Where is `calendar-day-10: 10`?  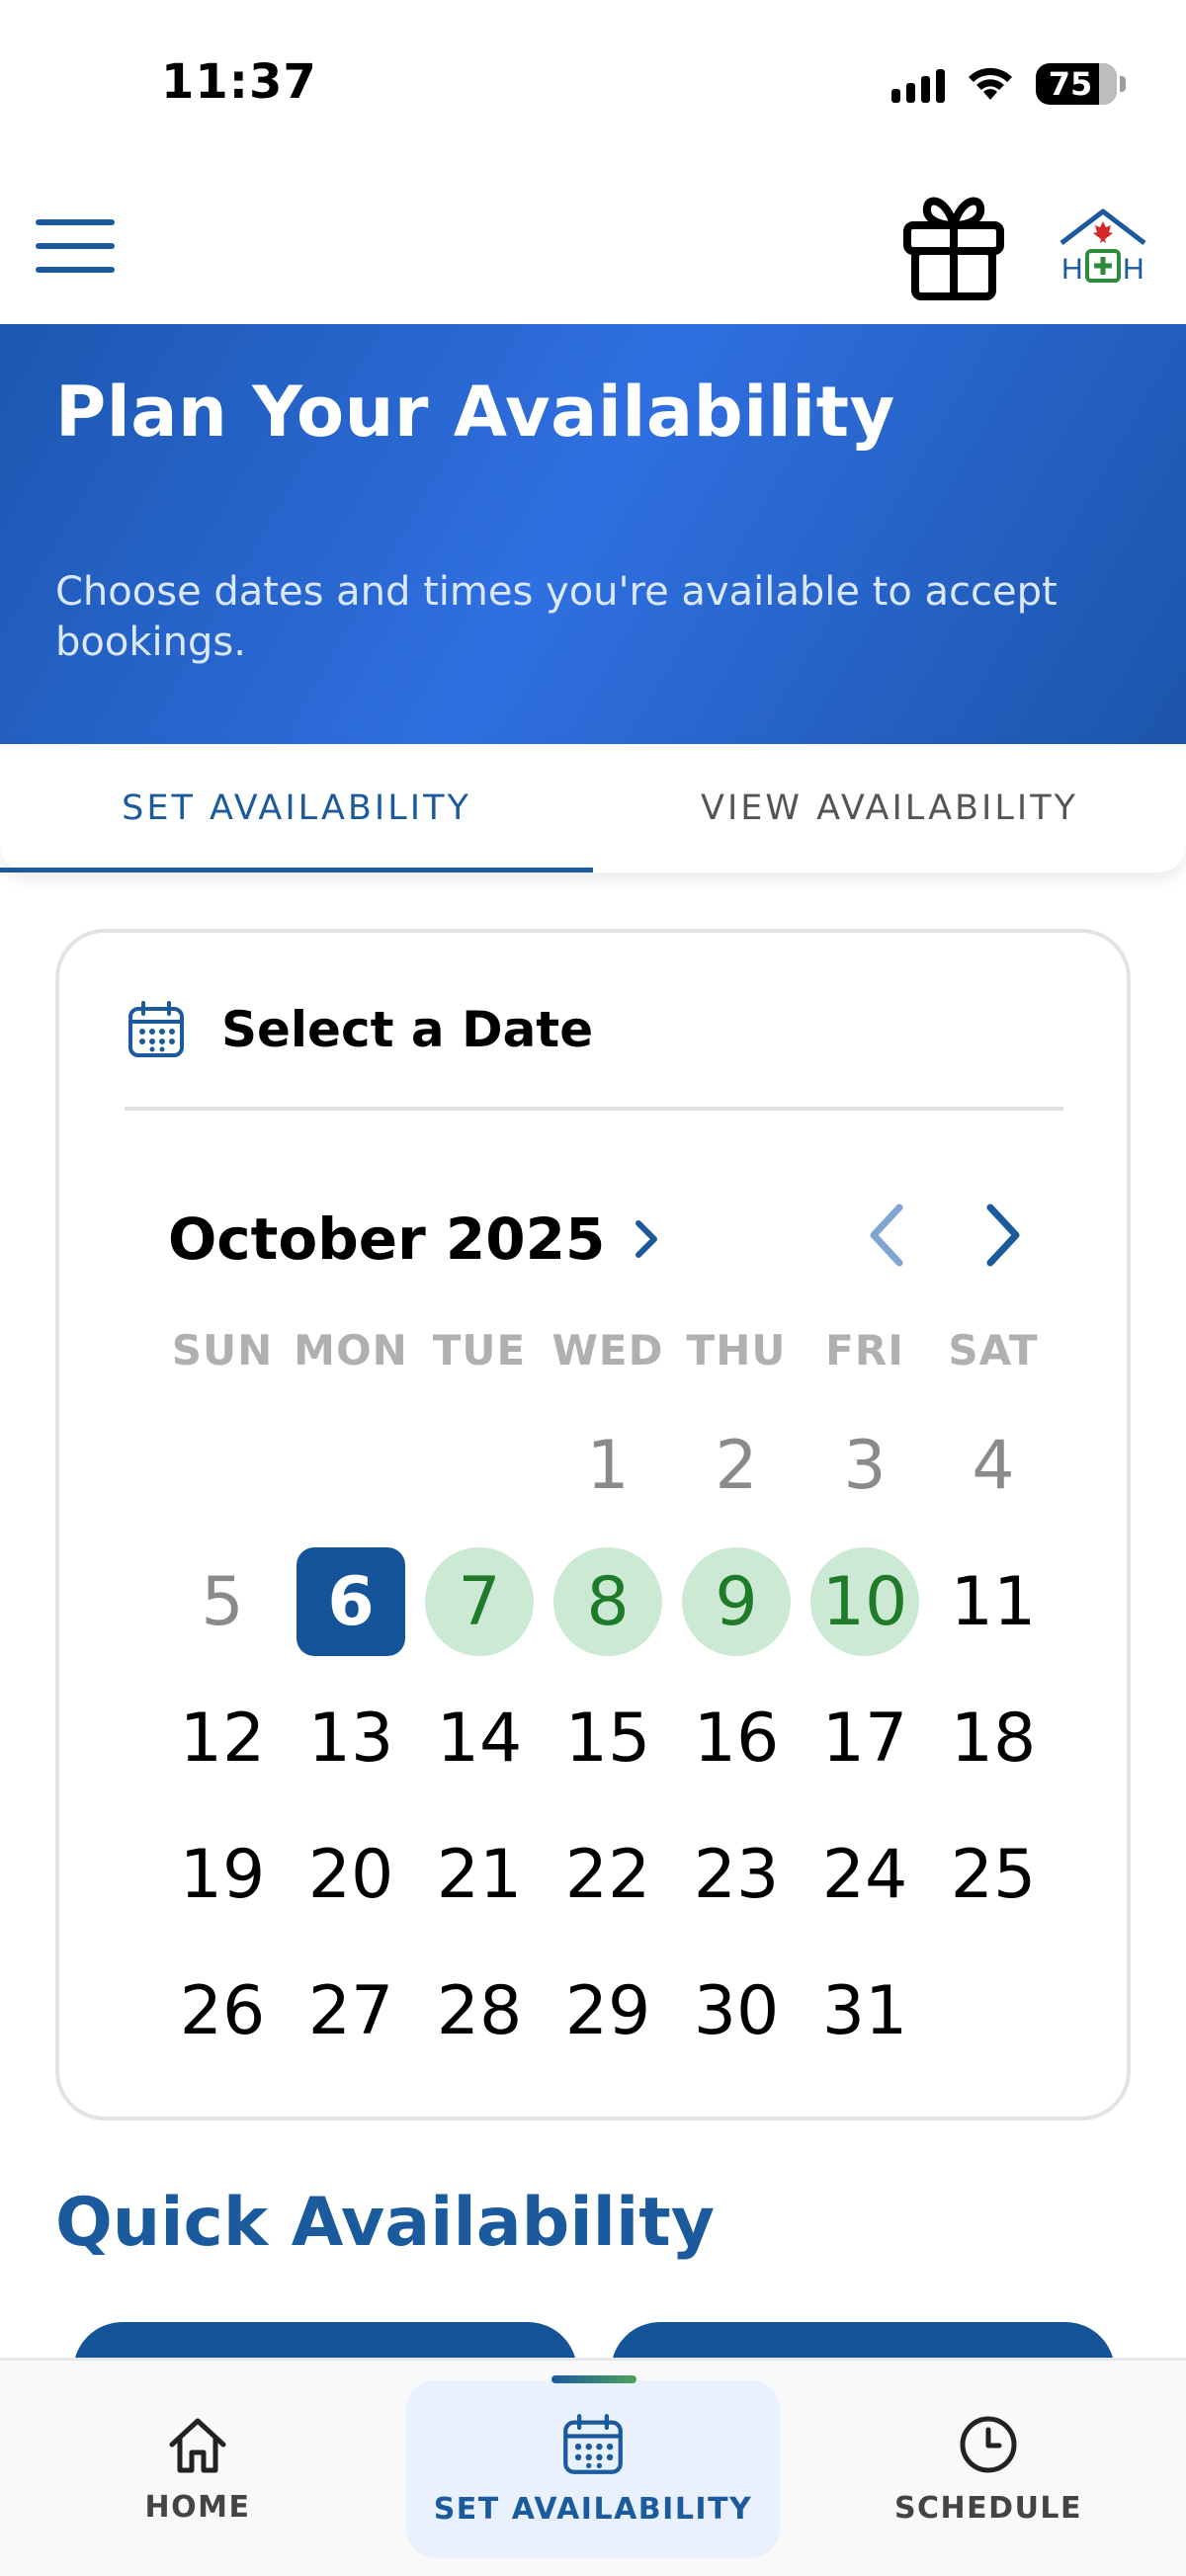 calendar-day-10: 10 is located at coordinates (865, 1602).